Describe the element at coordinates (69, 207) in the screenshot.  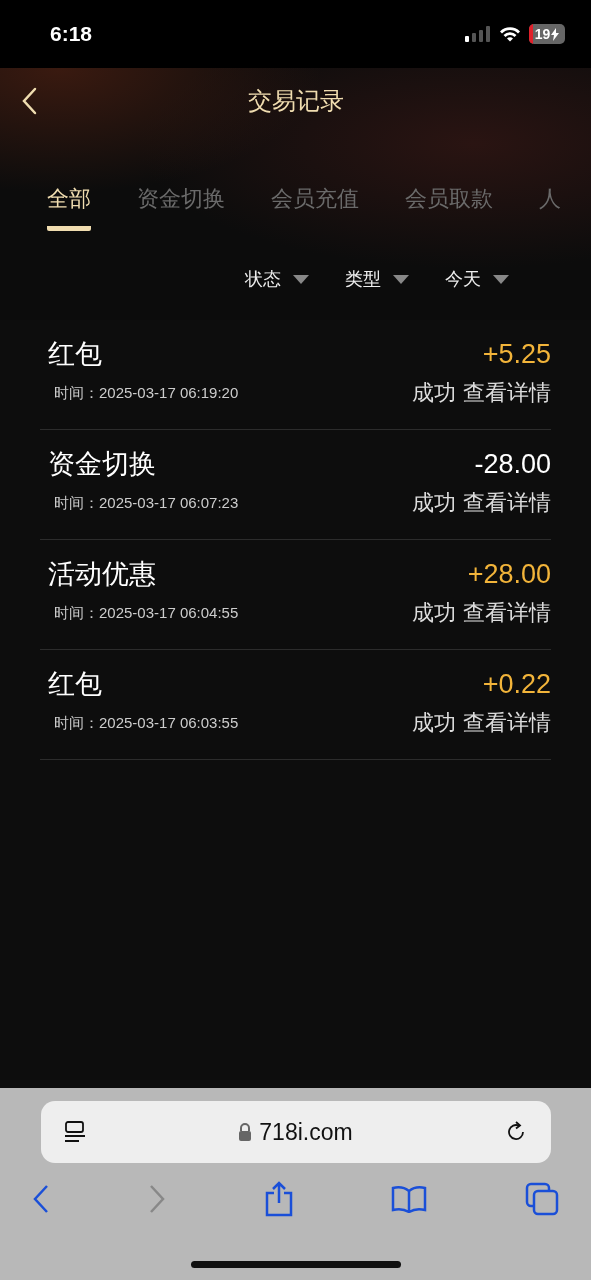
I see `tab: 全部` at that location.